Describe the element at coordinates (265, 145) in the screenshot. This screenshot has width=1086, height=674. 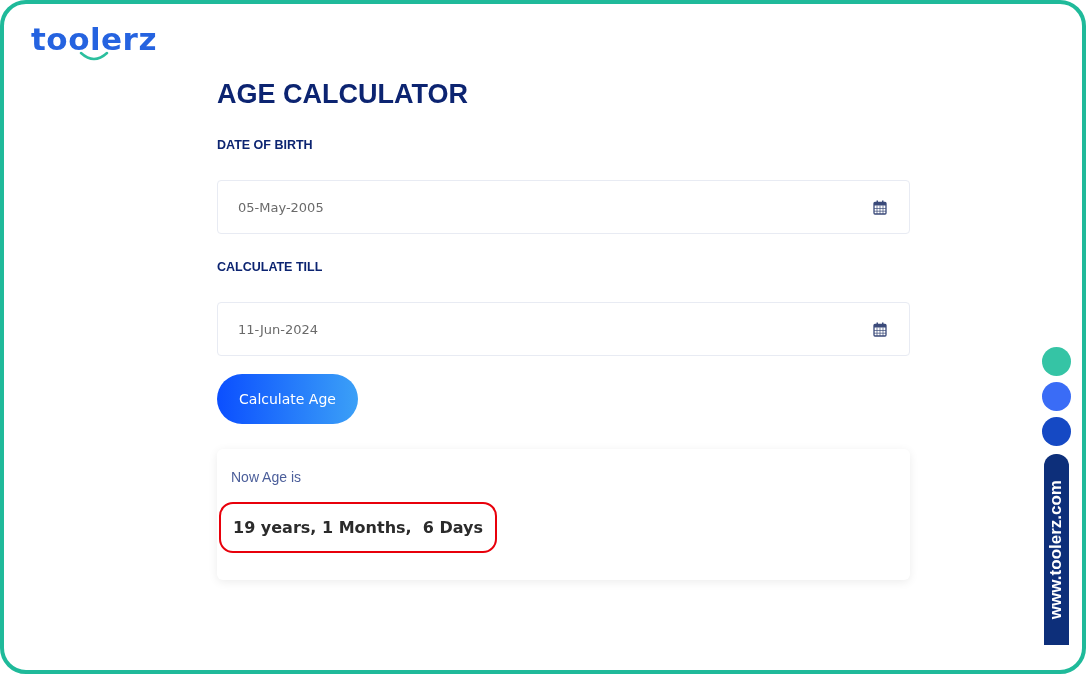
I see `field-label: DATE OF BIRTH` at that location.